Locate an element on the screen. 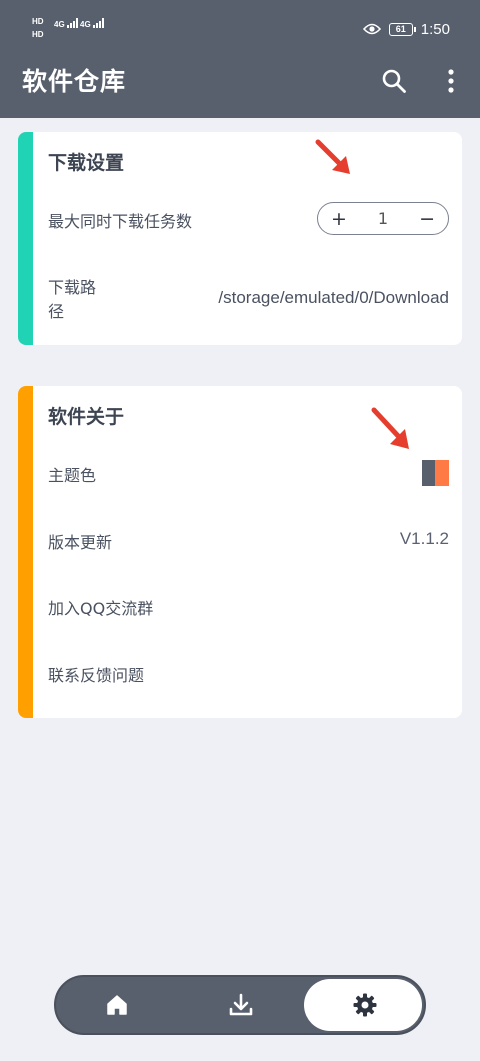  app-bar: HD HD 4G 4G 61 1:50 软件仓库 is located at coordinates (240, 59).